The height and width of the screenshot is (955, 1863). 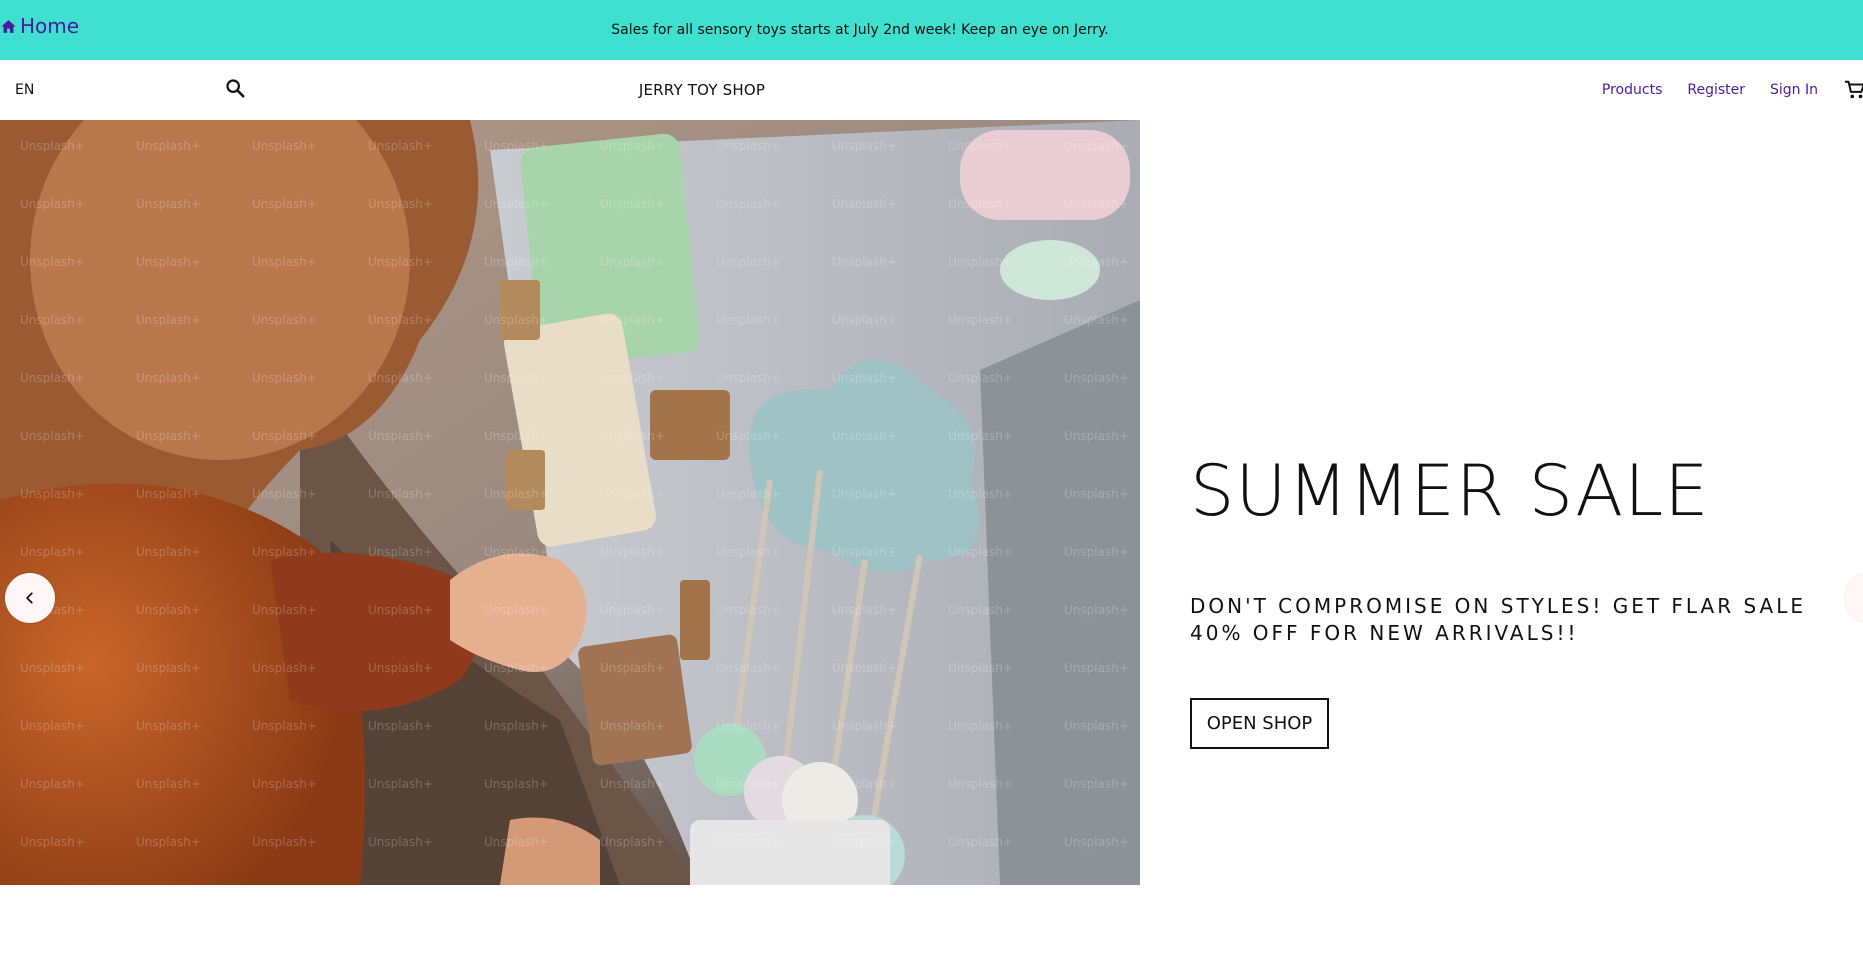 What do you see at coordinates (1259, 723) in the screenshot?
I see `open-shop-button: OPEN SHOP` at bounding box center [1259, 723].